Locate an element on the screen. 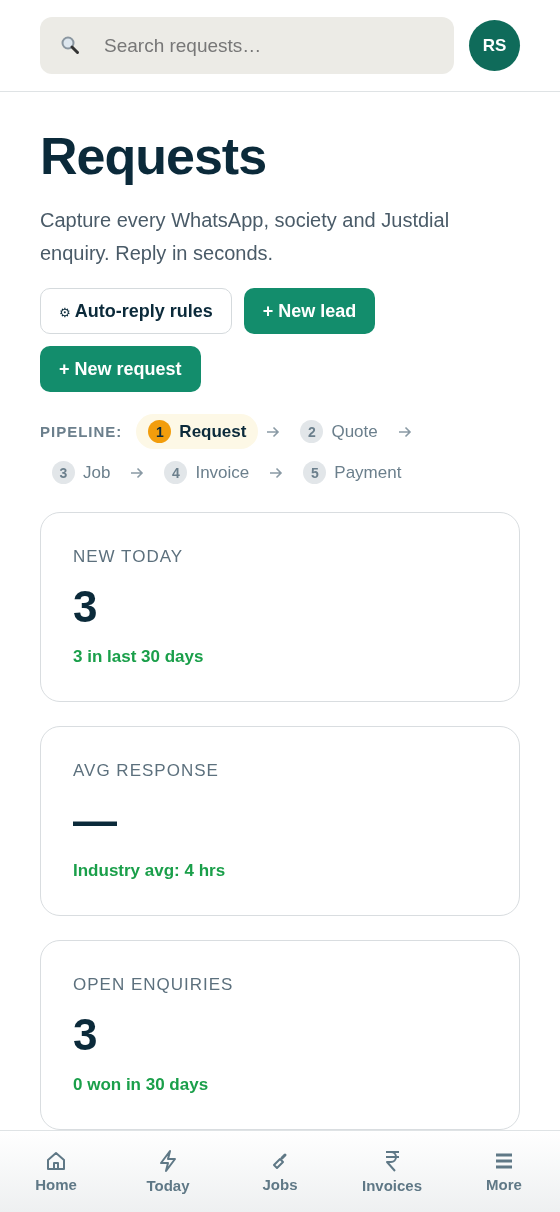 The width and height of the screenshot is (560, 1212). nav-tab: Home is located at coordinates (56, 1171).